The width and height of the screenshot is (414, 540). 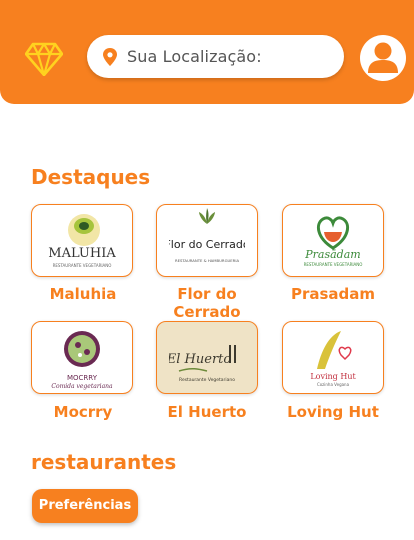 I want to click on profile-avatar, so click(x=383, y=58).